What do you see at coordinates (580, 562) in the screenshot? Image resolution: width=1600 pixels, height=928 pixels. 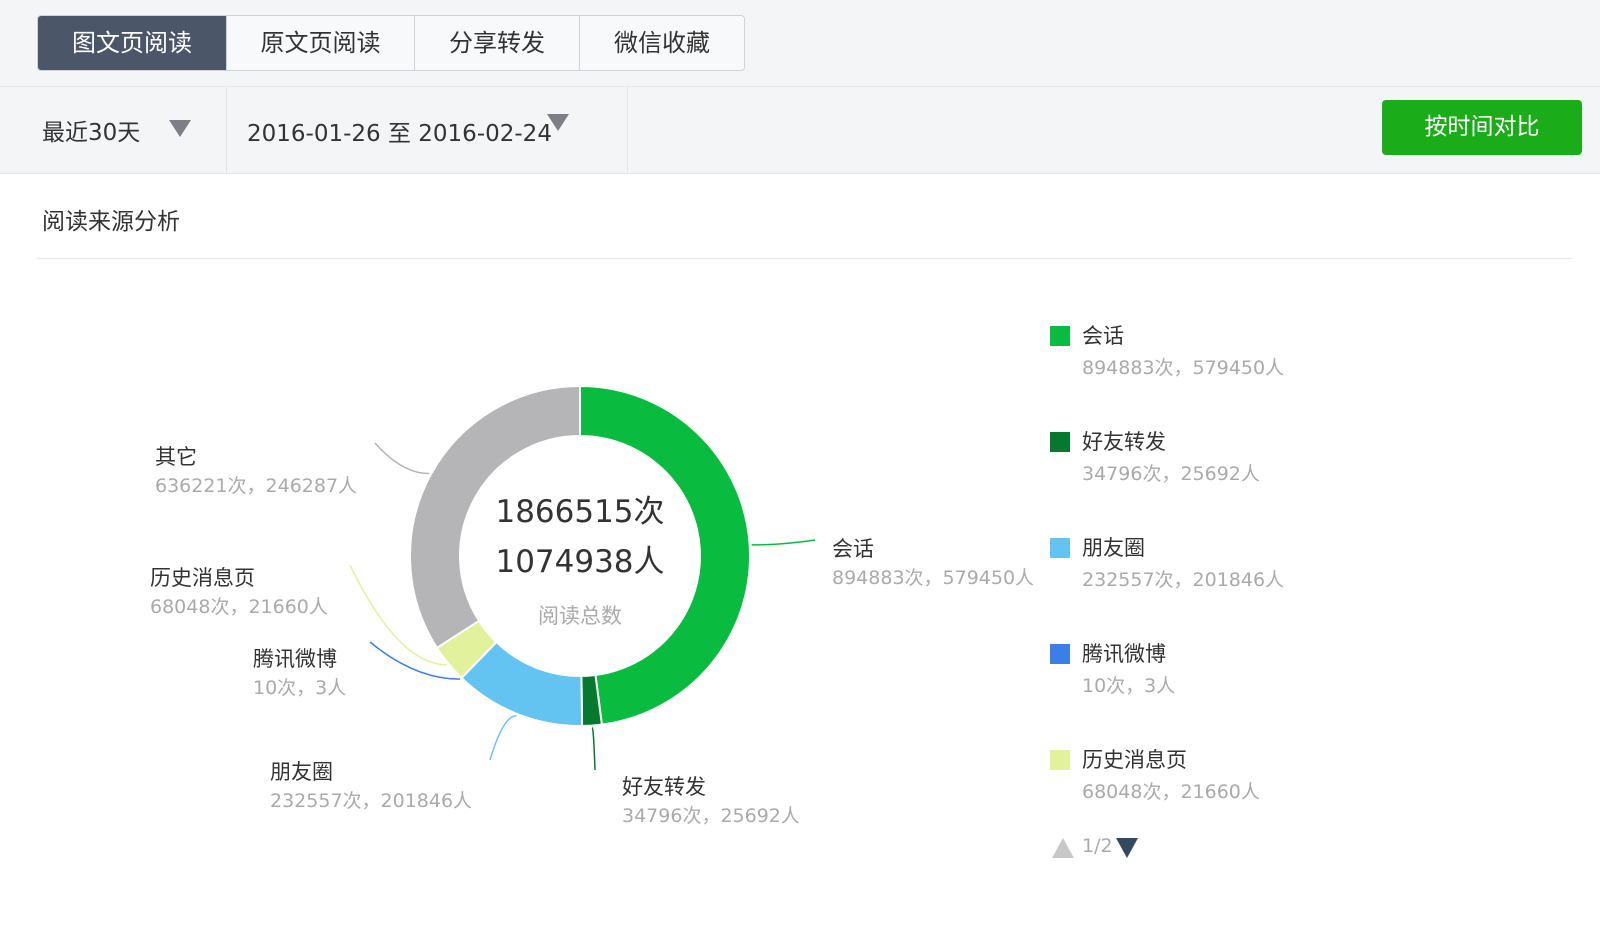 I see `center-total-users: 1074938人` at bounding box center [580, 562].